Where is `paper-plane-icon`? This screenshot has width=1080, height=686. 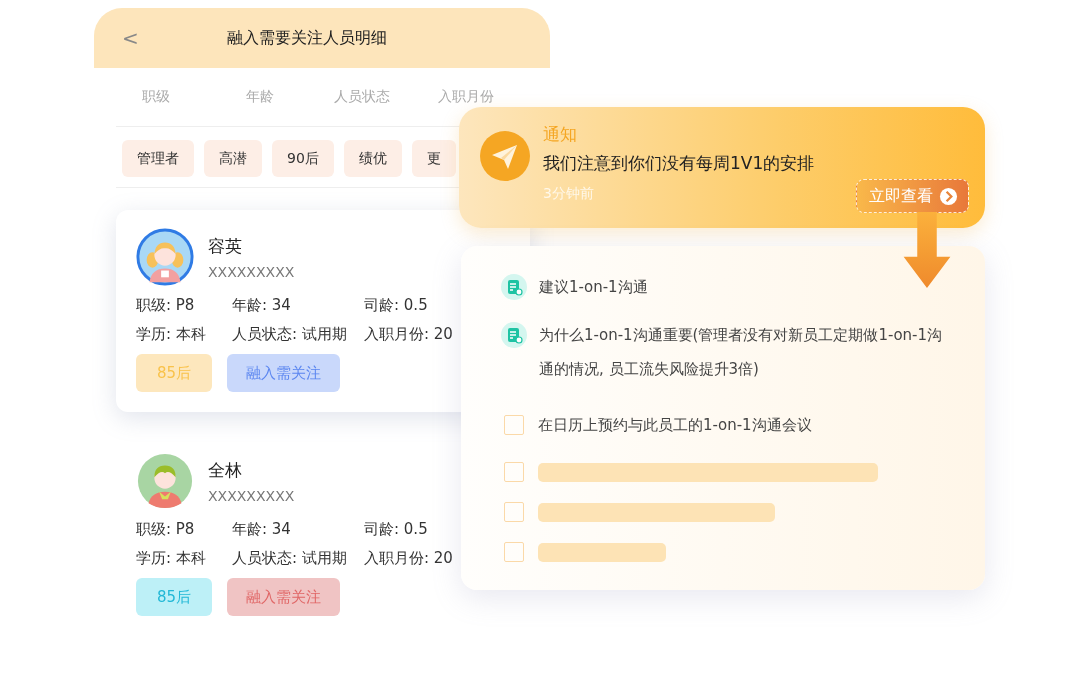
paper-plane-icon is located at coordinates (505, 156).